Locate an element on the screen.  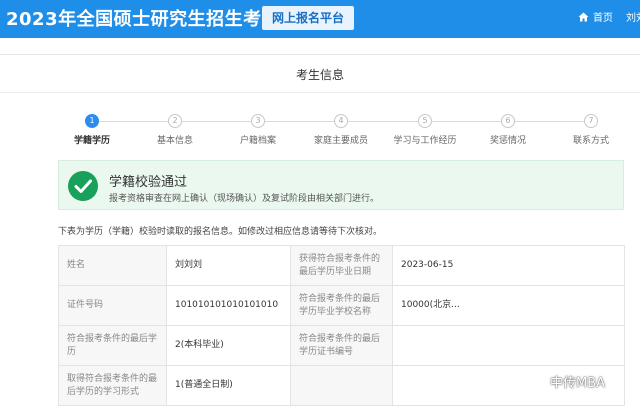
field-value: 刘刘刘 is located at coordinates (228, 265).